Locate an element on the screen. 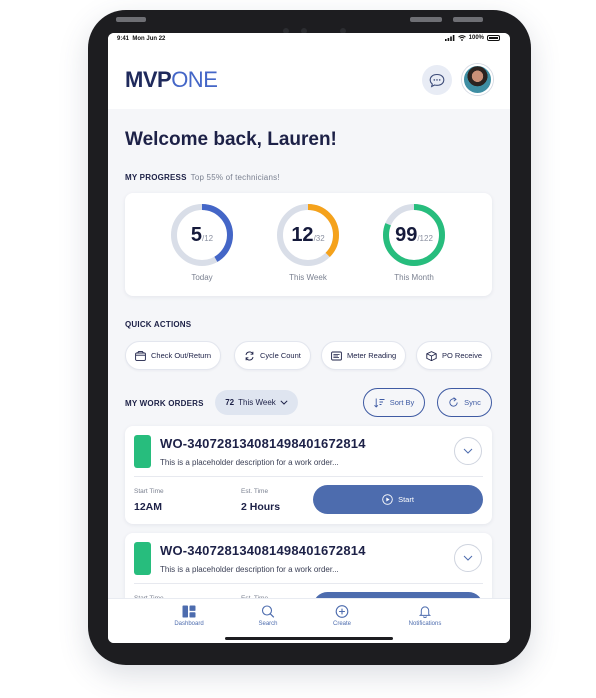 The image size is (596, 698). po-receive-button: PO Receive is located at coordinates (454, 355).